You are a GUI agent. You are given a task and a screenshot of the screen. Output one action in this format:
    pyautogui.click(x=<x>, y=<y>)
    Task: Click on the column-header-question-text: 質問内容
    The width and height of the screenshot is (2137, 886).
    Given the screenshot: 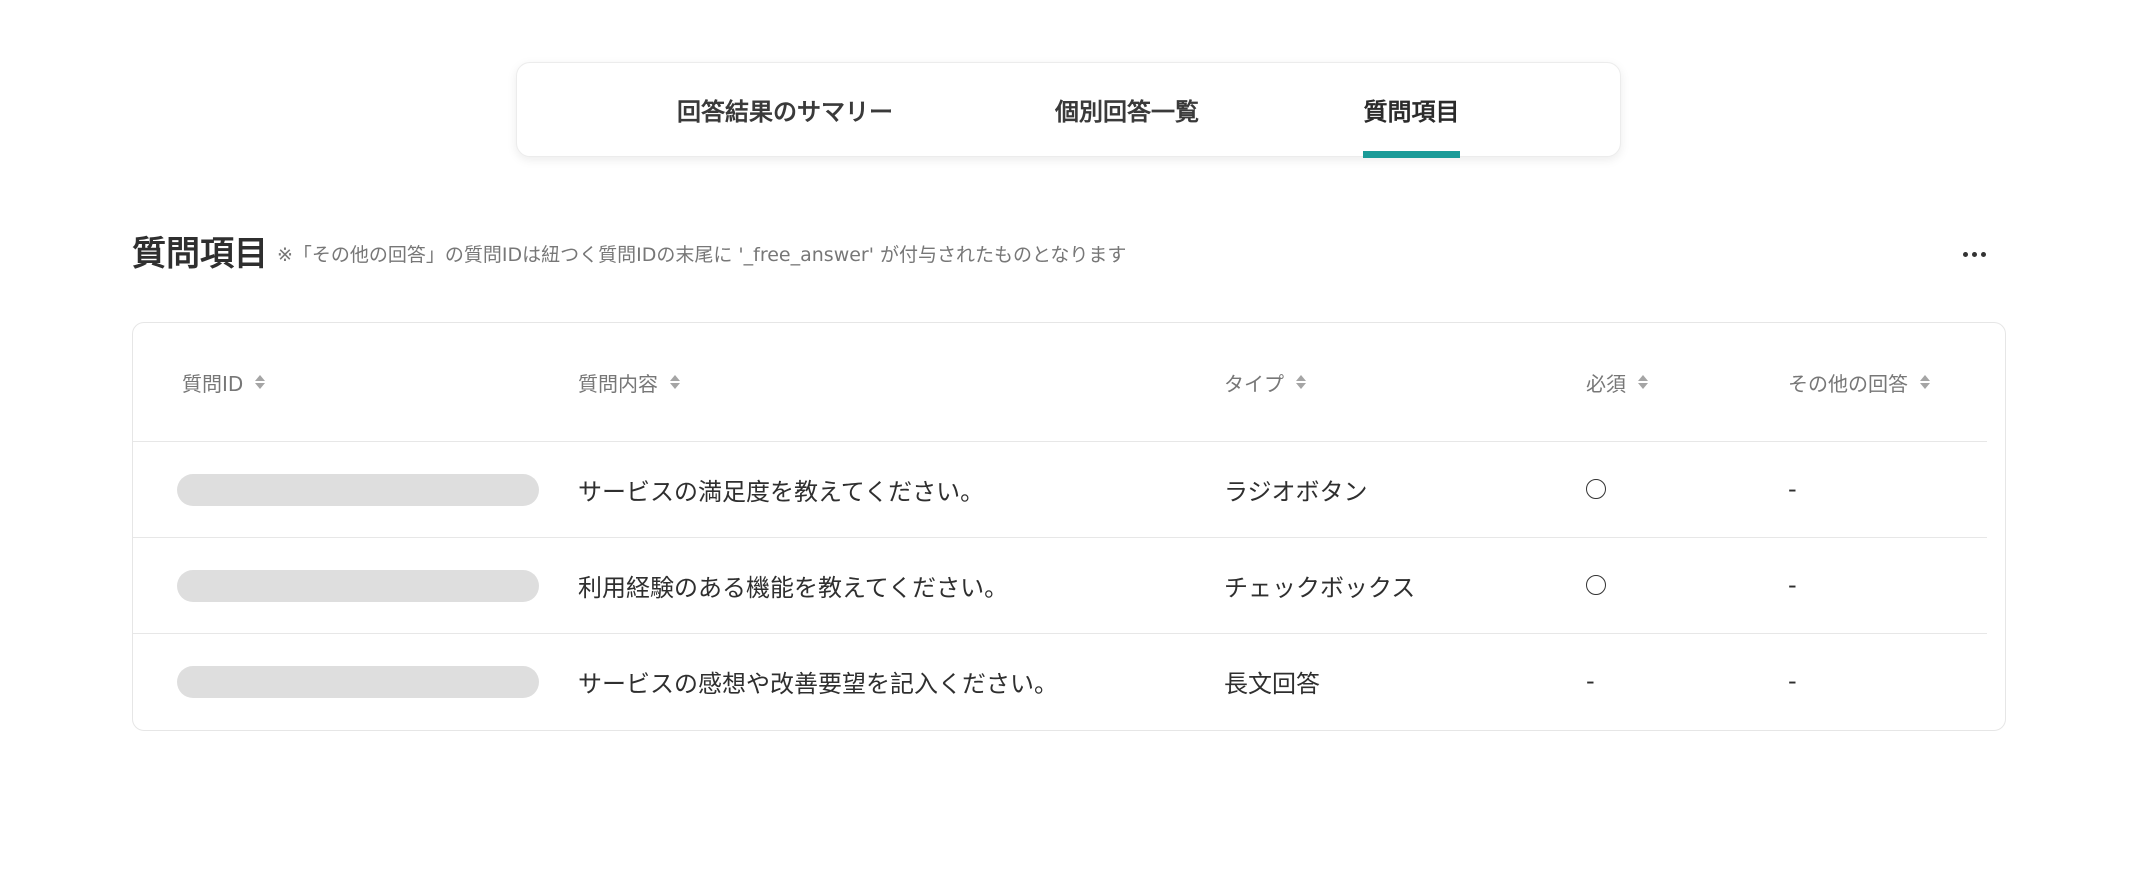 What is the action you would take?
    pyautogui.click(x=629, y=382)
    